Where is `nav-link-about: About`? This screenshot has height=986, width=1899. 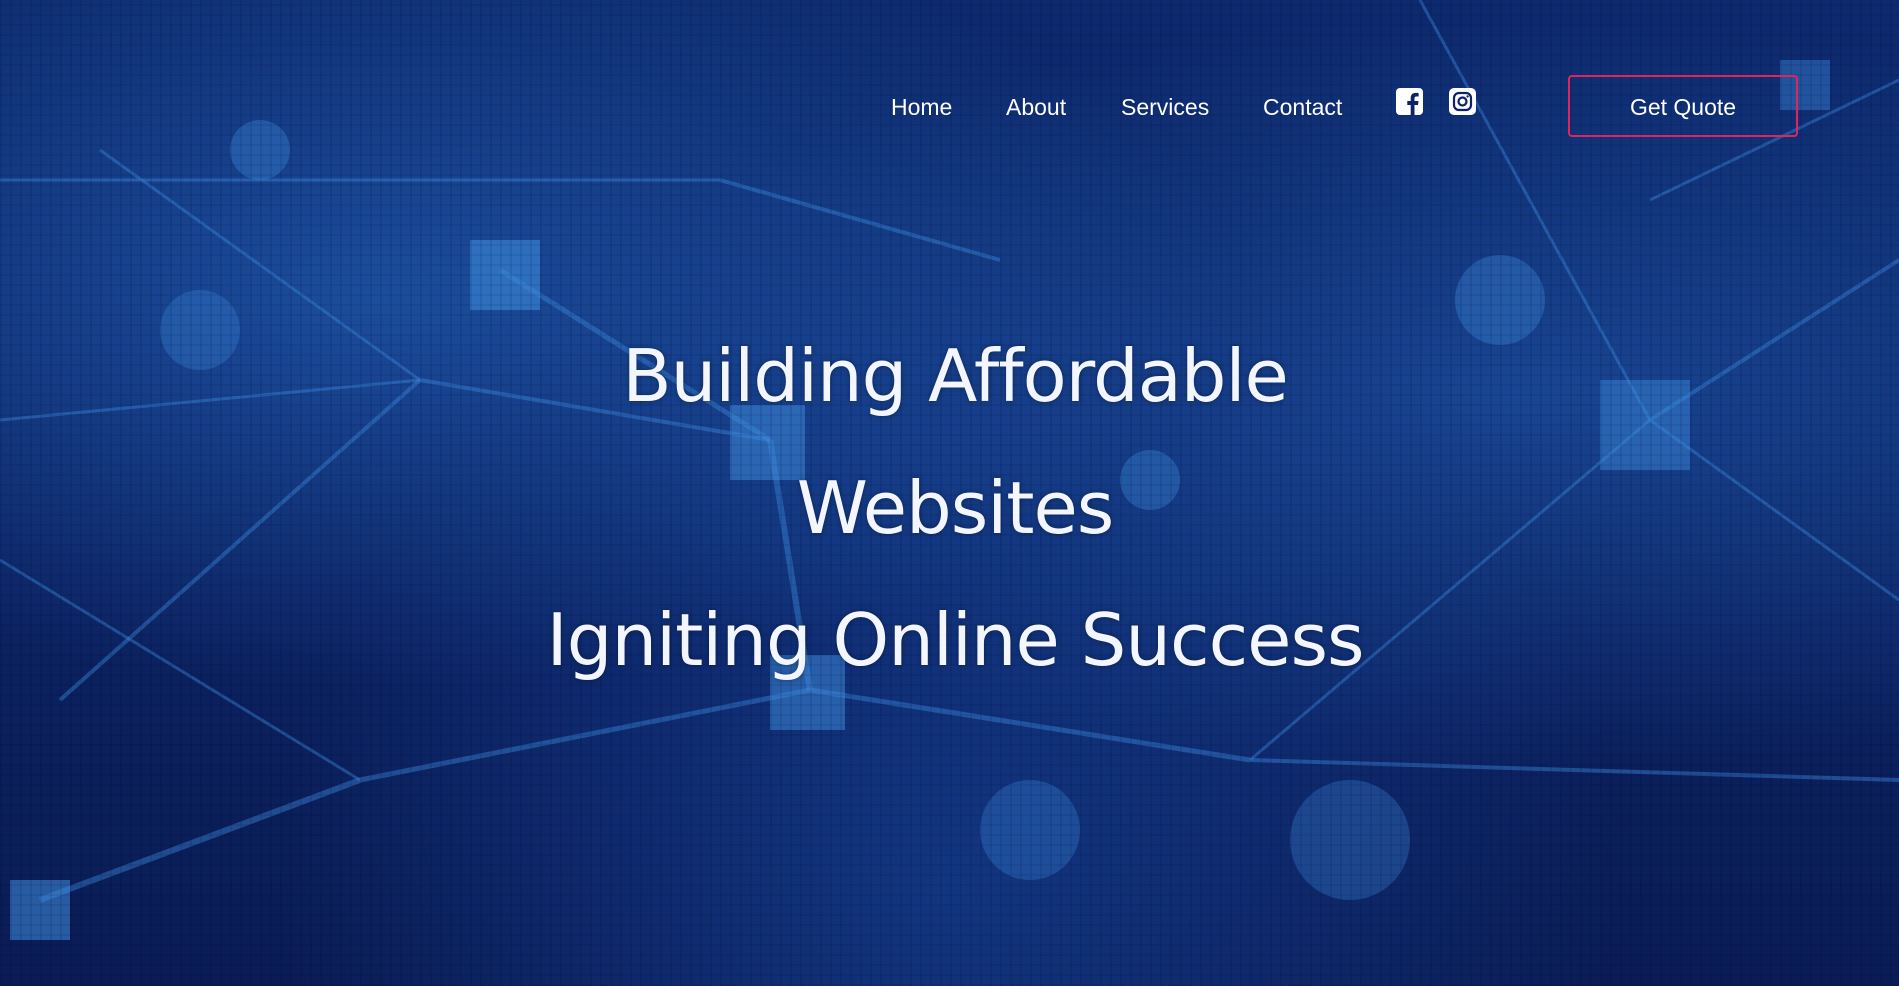 nav-link-about: About is located at coordinates (1036, 107).